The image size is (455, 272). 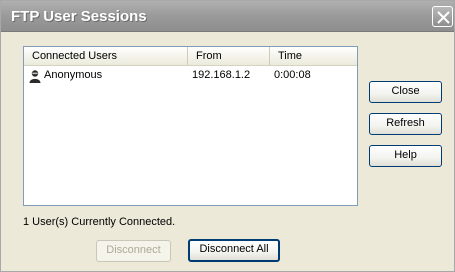 I want to click on column-header-time: Time, so click(x=313, y=56).